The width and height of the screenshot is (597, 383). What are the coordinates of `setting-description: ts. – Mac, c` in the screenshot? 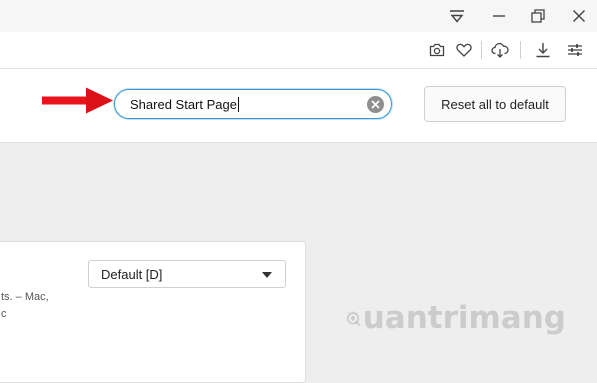 It's located at (25, 306).